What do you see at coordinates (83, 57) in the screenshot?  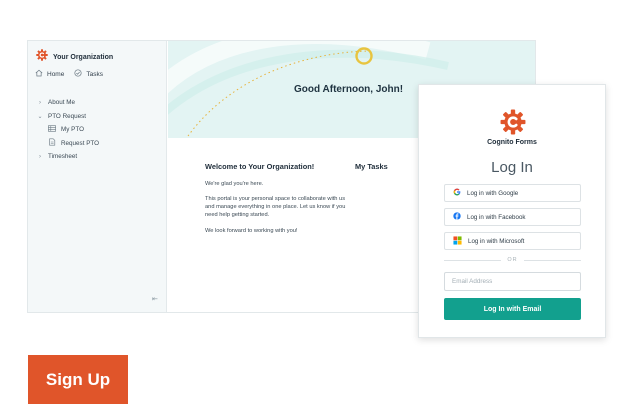 I see `org-name: Your Organization` at bounding box center [83, 57].